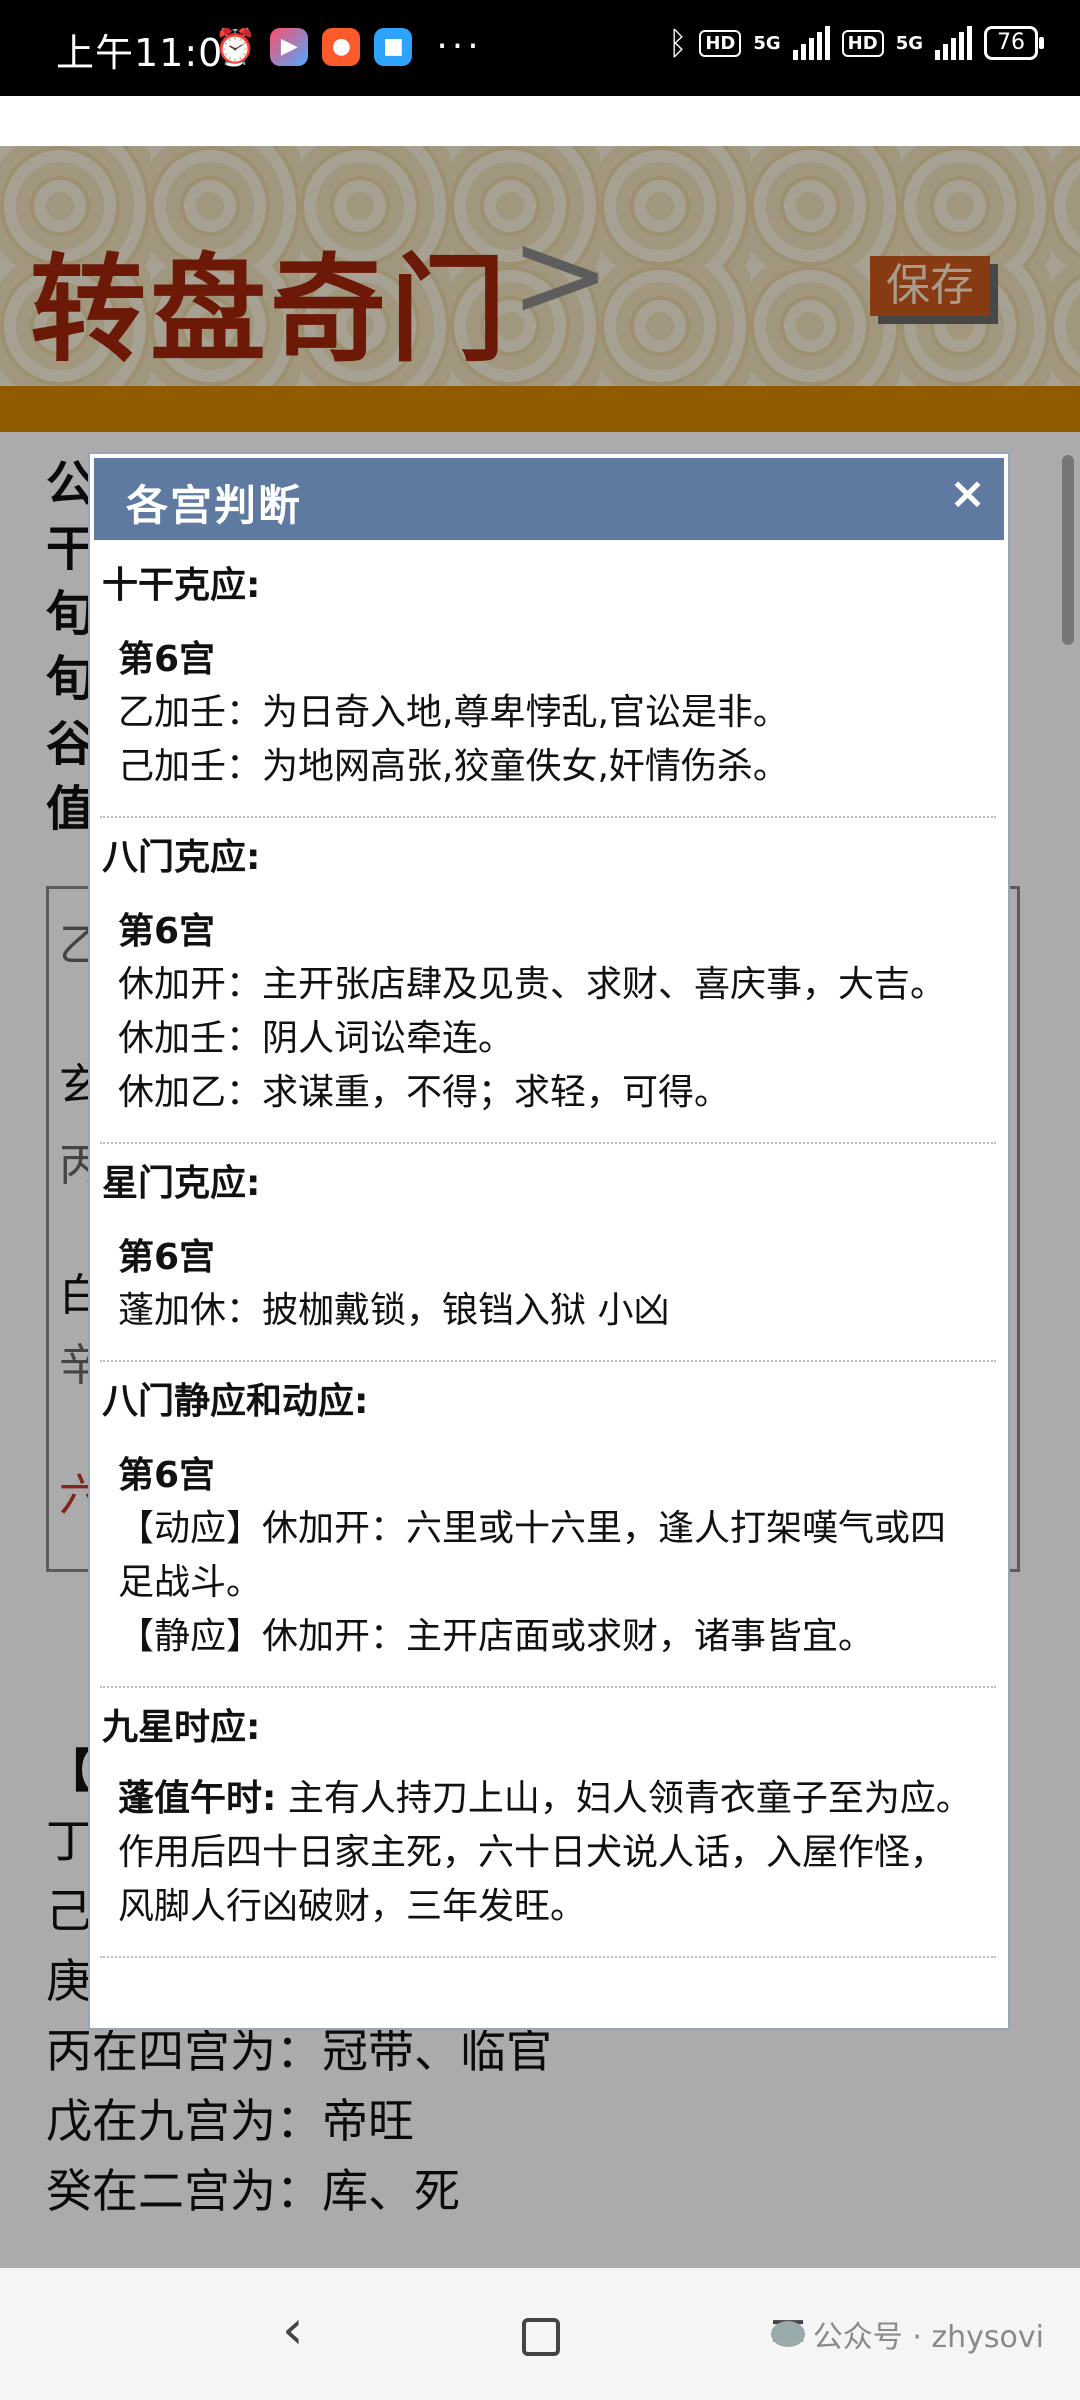 This screenshot has height=2400, width=1080. Describe the element at coordinates (453, 766) in the screenshot. I see `response-line: 己加壬：为地网高张,狡童佚女,奸情伤杀。` at that location.